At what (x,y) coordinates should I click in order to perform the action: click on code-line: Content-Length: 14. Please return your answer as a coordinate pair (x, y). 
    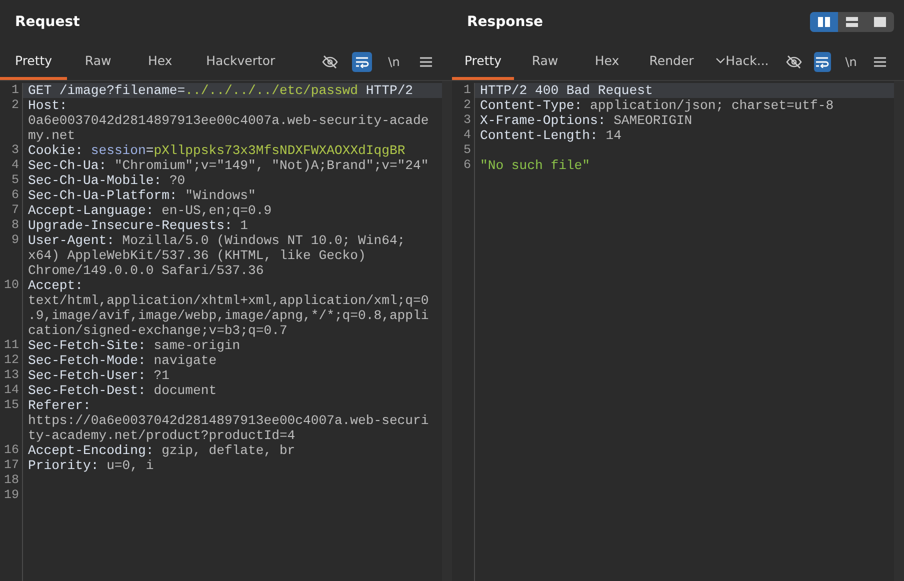
    Looking at the image, I should click on (550, 135).